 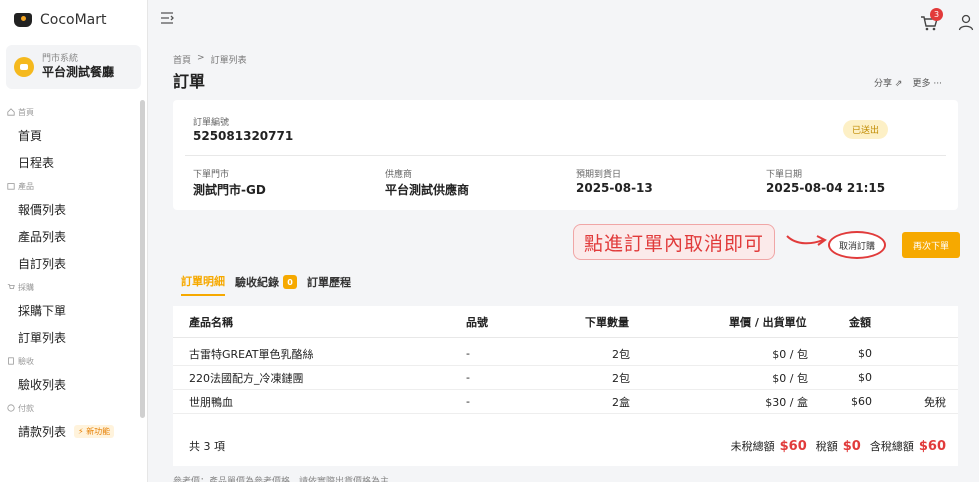 What do you see at coordinates (98, 431) in the screenshot?
I see `new-feature-label: 新功能` at bounding box center [98, 431].